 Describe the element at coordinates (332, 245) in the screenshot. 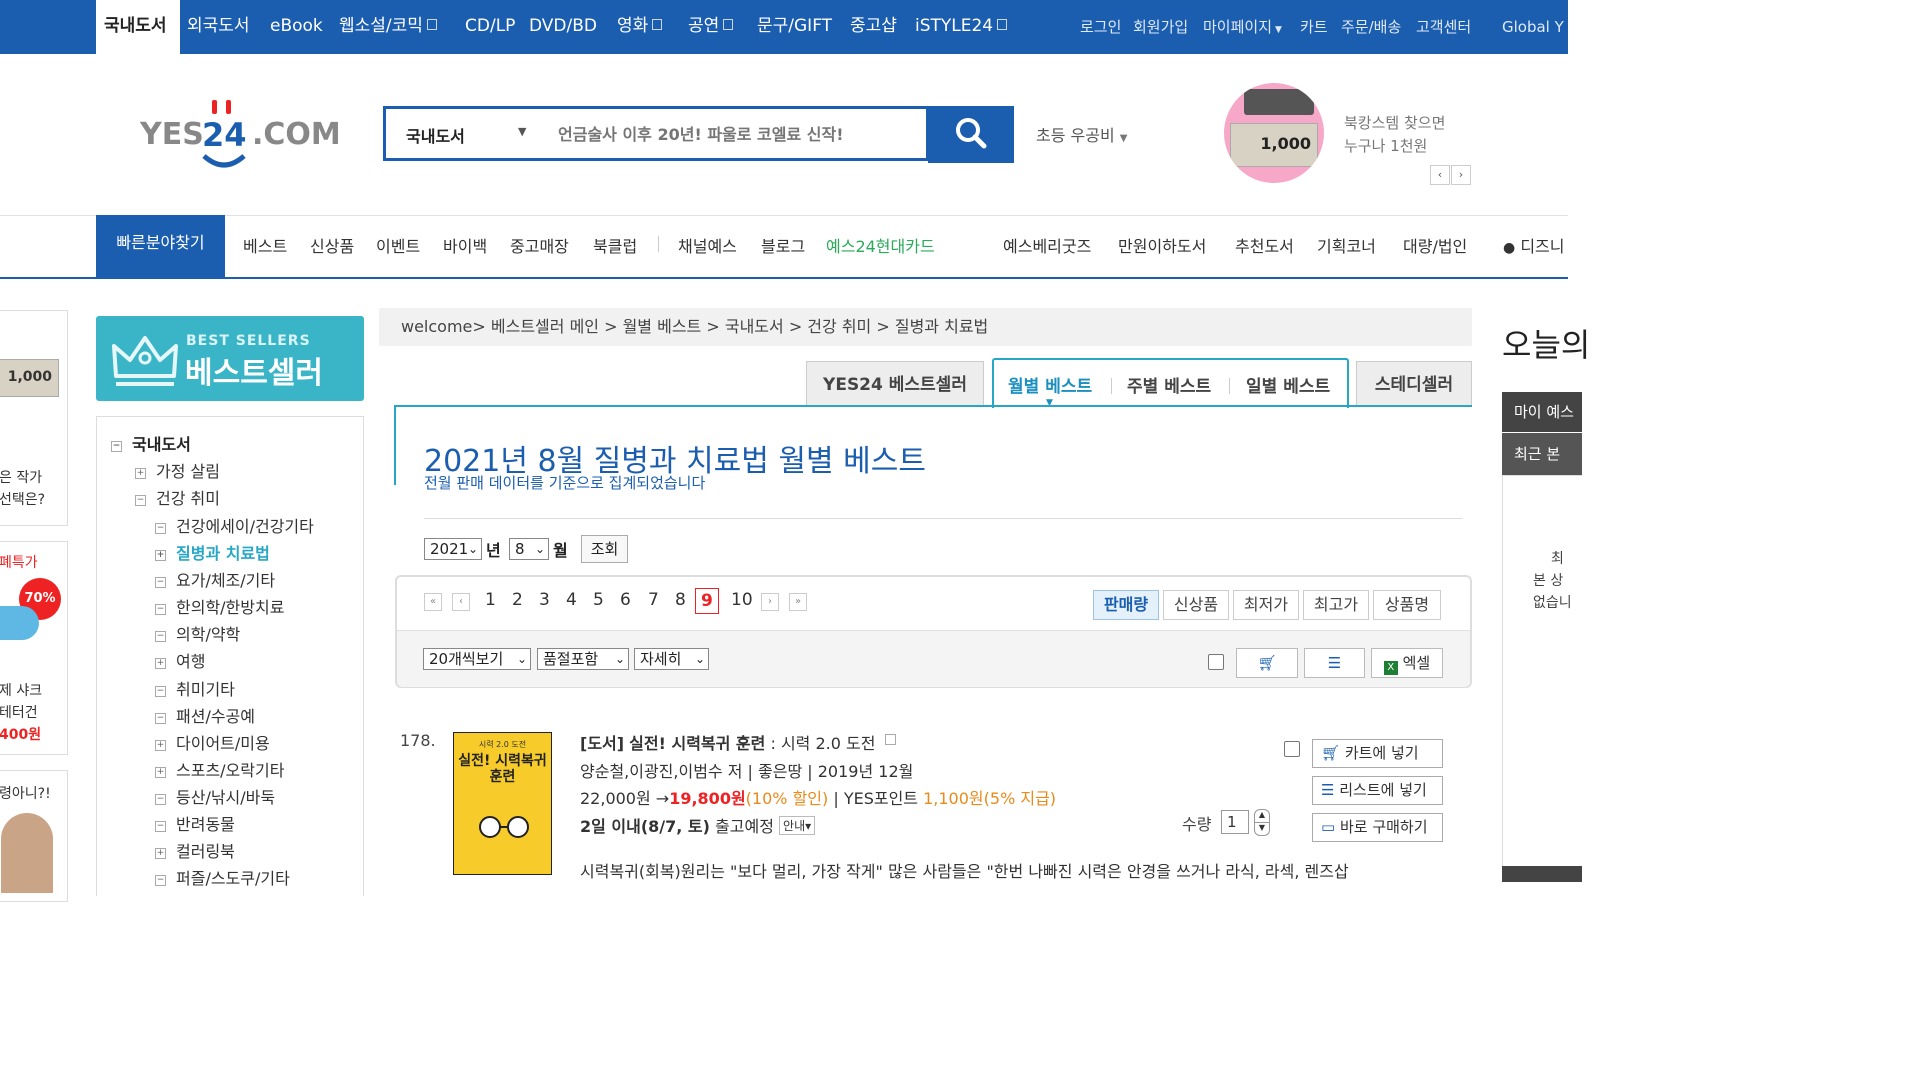

I see `nav-new: 신상품` at that location.